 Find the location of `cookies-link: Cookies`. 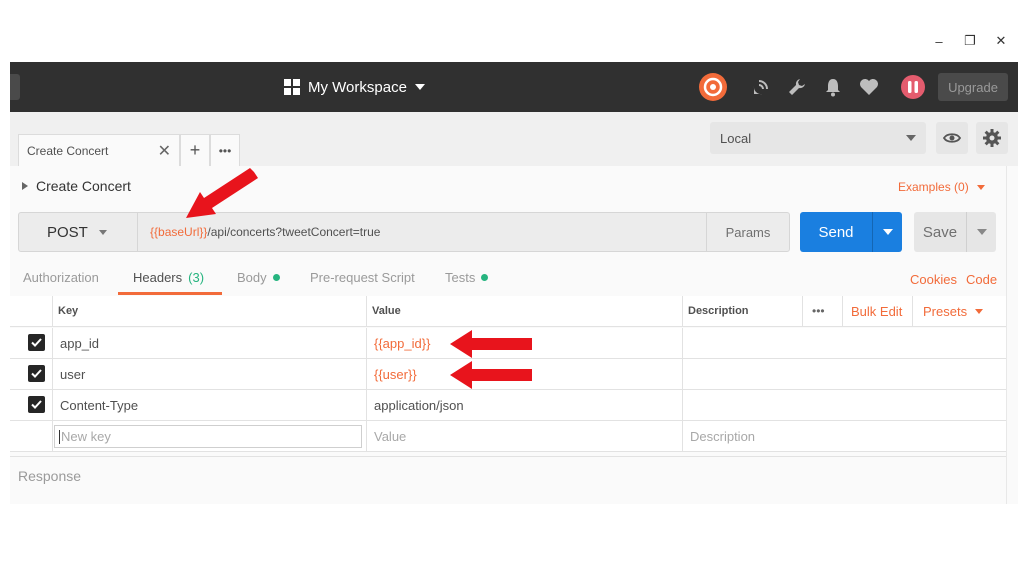

cookies-link: Cookies is located at coordinates (933, 279).